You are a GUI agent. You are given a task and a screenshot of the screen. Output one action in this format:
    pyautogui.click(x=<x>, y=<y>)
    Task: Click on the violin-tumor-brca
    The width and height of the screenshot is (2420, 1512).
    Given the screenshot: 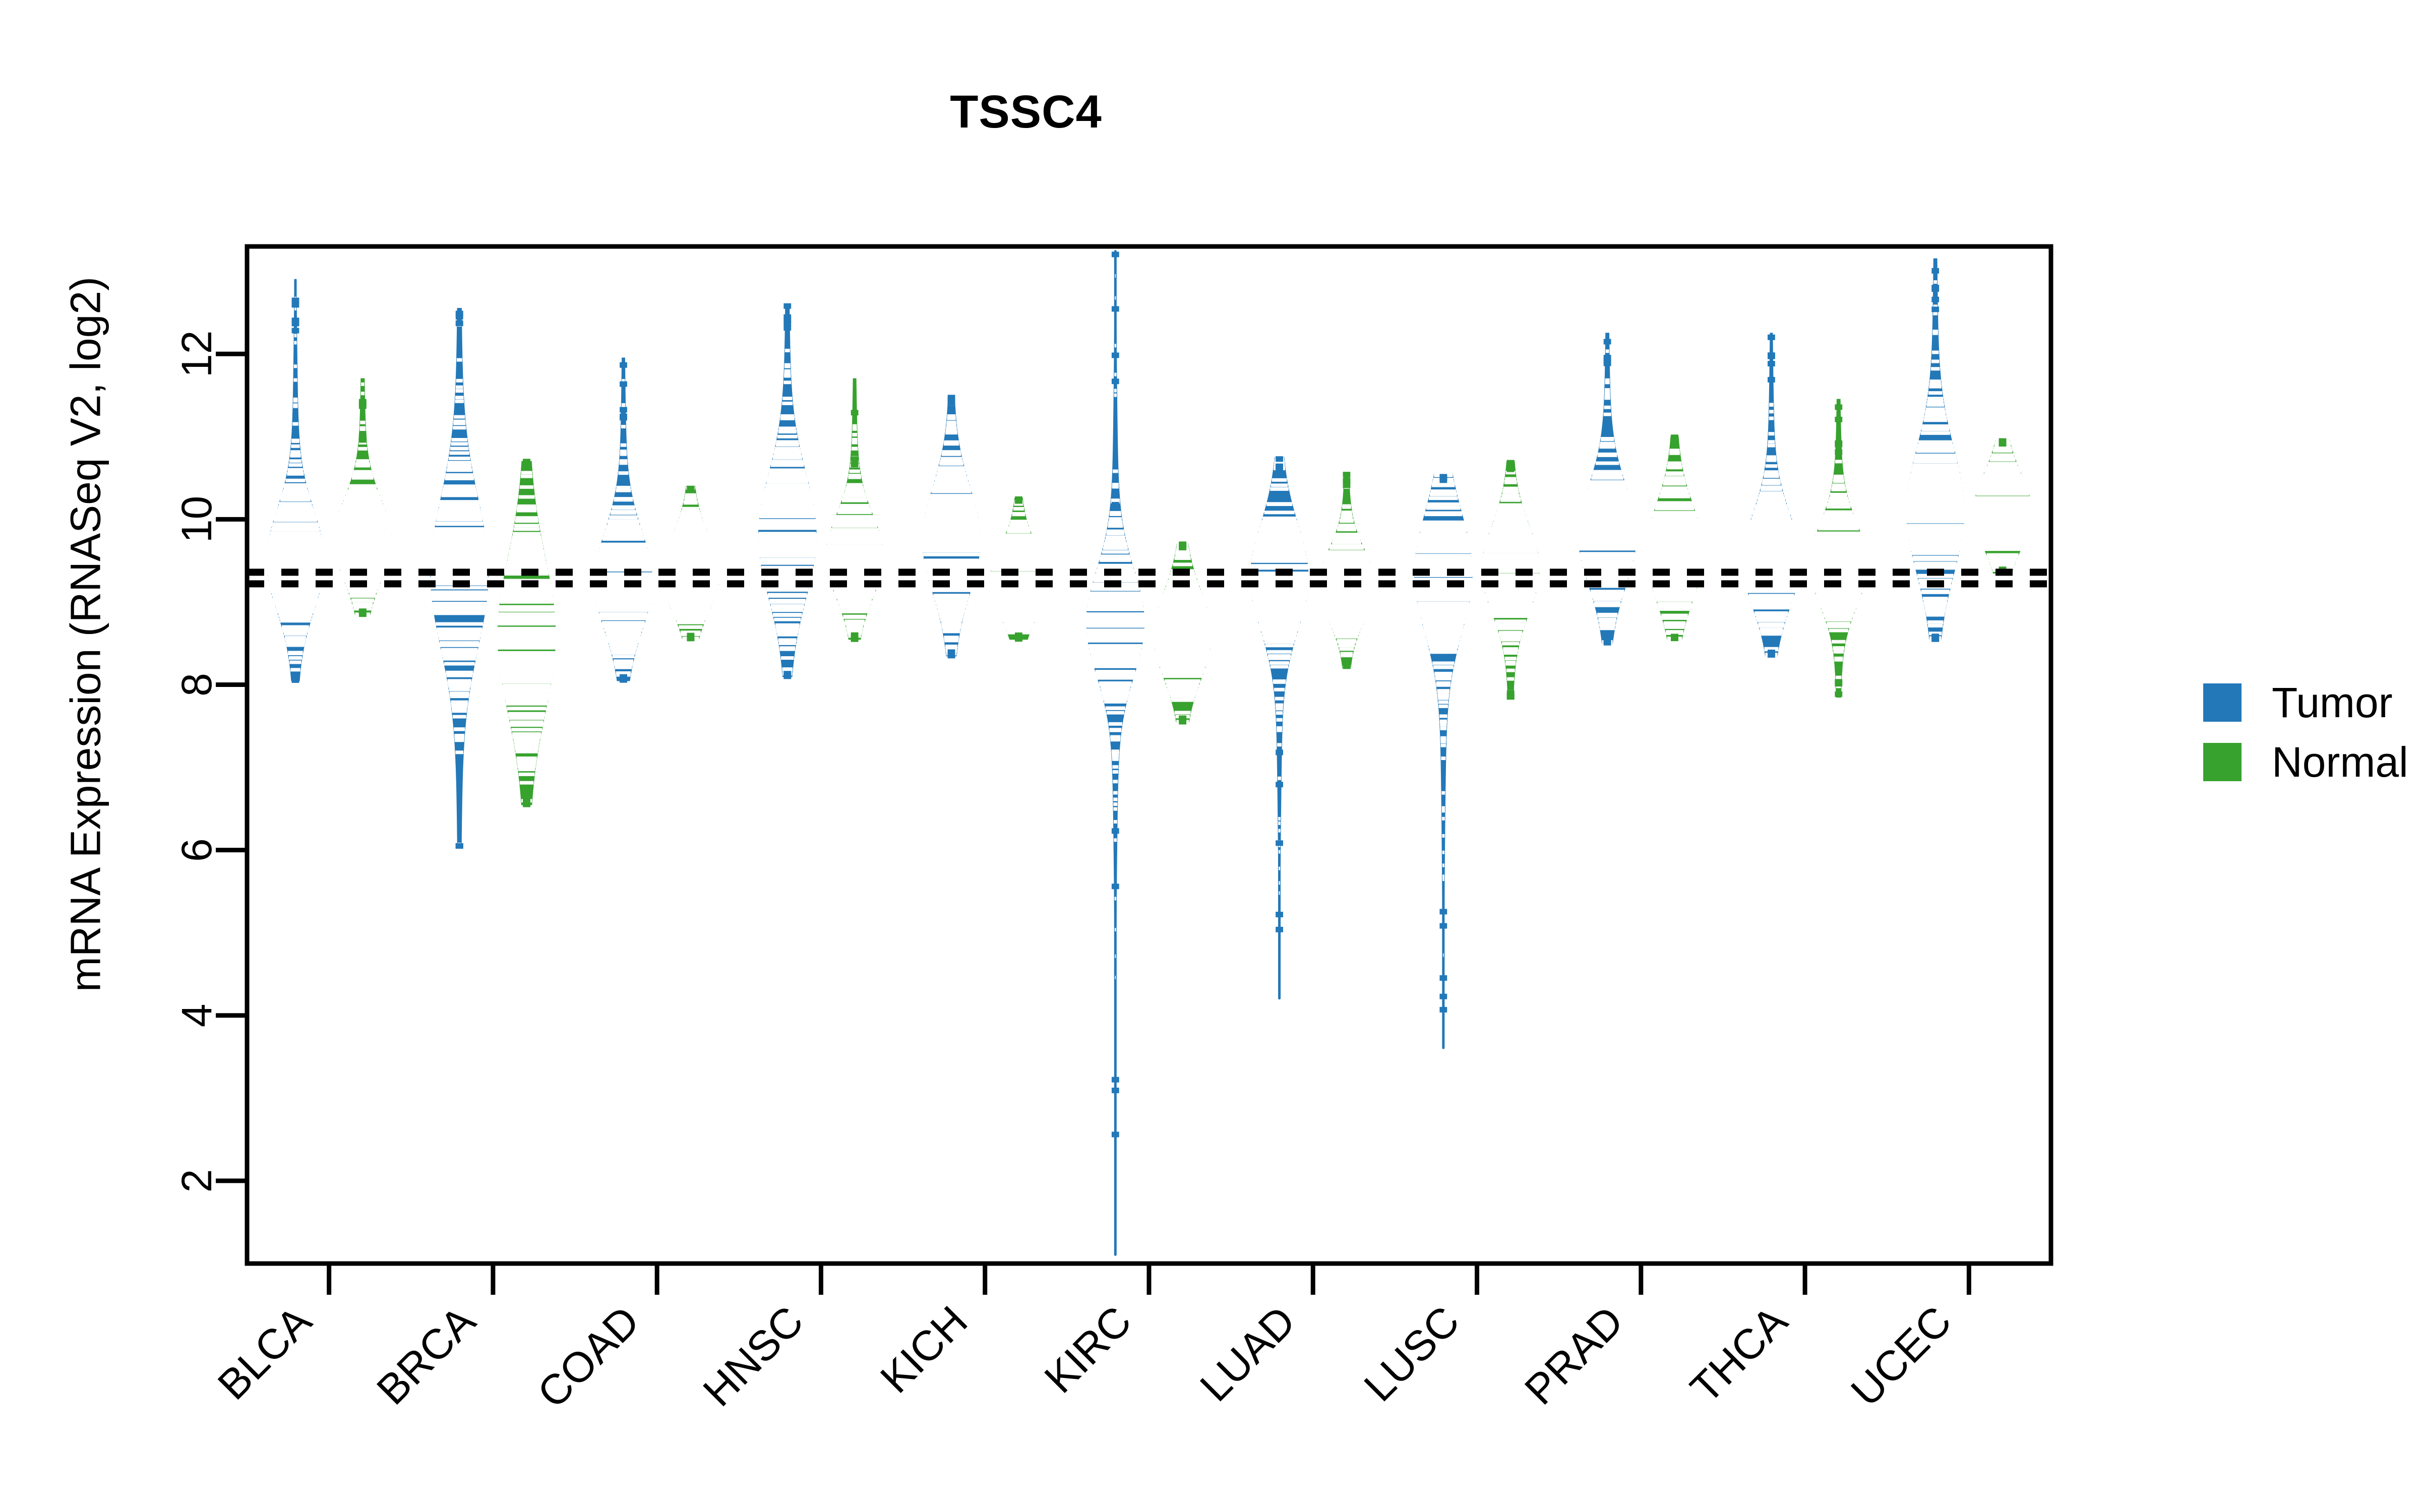 What is the action you would take?
    pyautogui.click(x=459, y=578)
    